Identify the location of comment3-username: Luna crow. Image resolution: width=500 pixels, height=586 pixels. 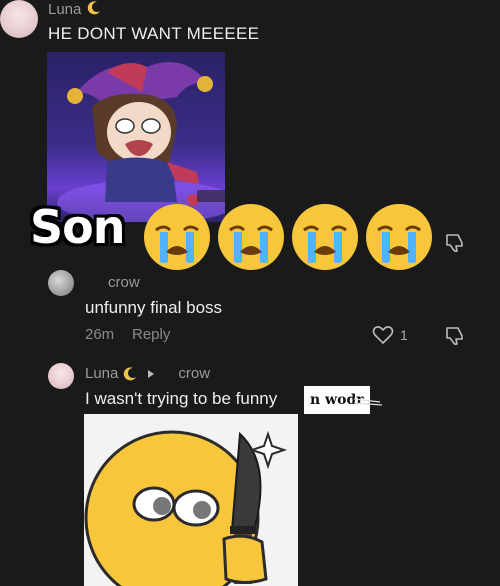
(147, 373).